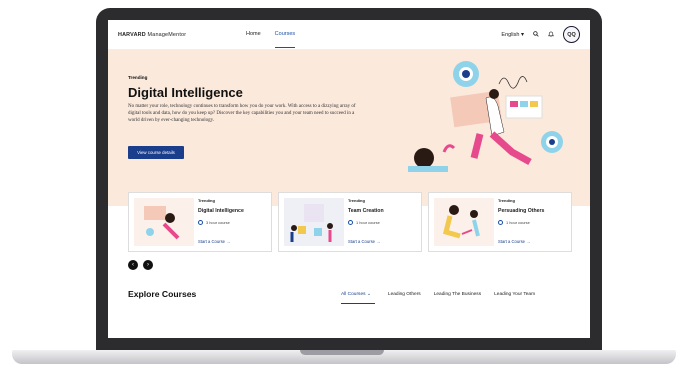  What do you see at coordinates (285, 34) in the screenshot?
I see `nav-courses: Courses` at bounding box center [285, 34].